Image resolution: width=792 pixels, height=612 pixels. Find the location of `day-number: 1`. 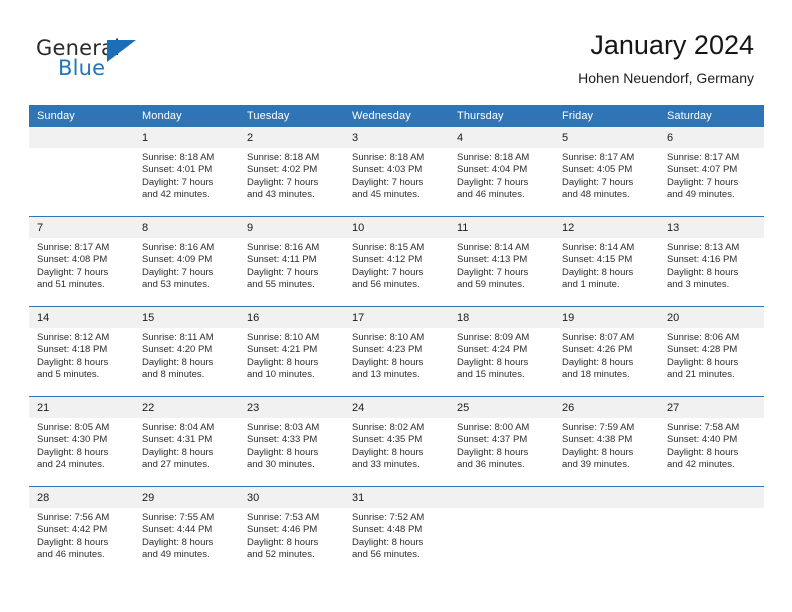

day-number: 1 is located at coordinates (186, 137).